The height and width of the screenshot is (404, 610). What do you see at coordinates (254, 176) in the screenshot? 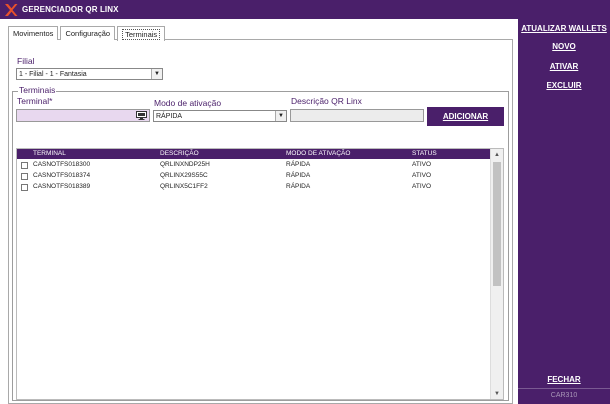
I see `table-row: CASNOTFS018374 QRLINX29S55C RÁPIDA ATIVO` at bounding box center [254, 176].